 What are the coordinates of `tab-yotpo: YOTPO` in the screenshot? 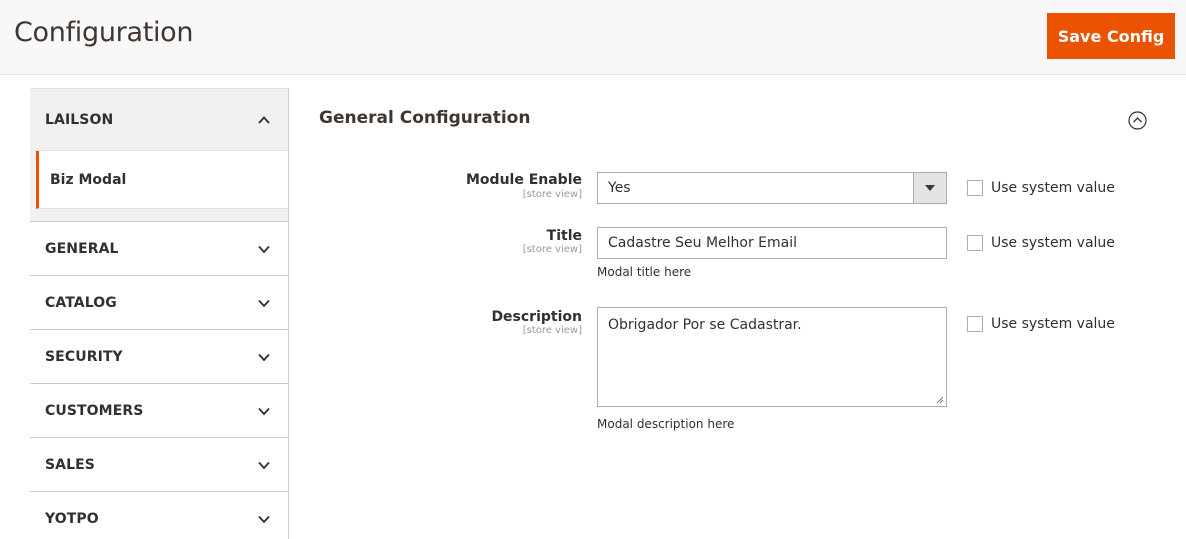 It's located at (159, 515).